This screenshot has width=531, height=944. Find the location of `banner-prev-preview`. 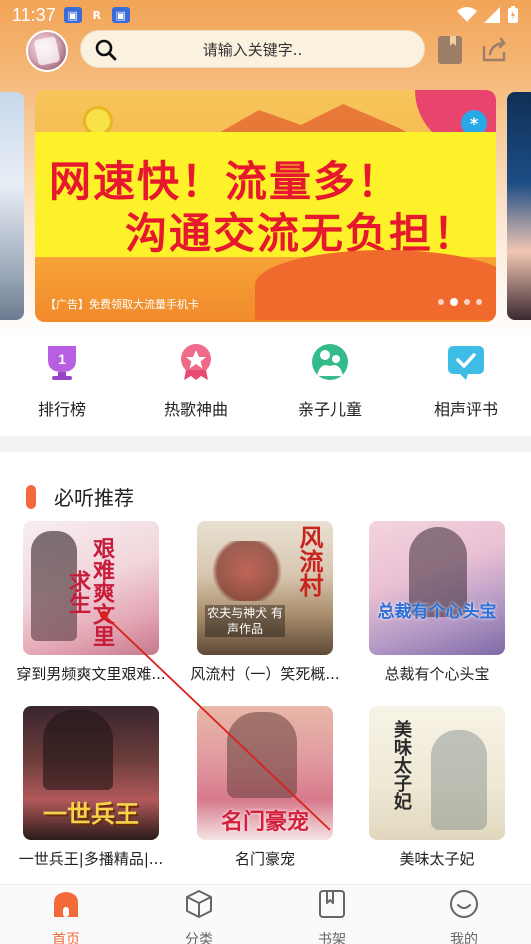

banner-prev-preview is located at coordinates (12, 206).